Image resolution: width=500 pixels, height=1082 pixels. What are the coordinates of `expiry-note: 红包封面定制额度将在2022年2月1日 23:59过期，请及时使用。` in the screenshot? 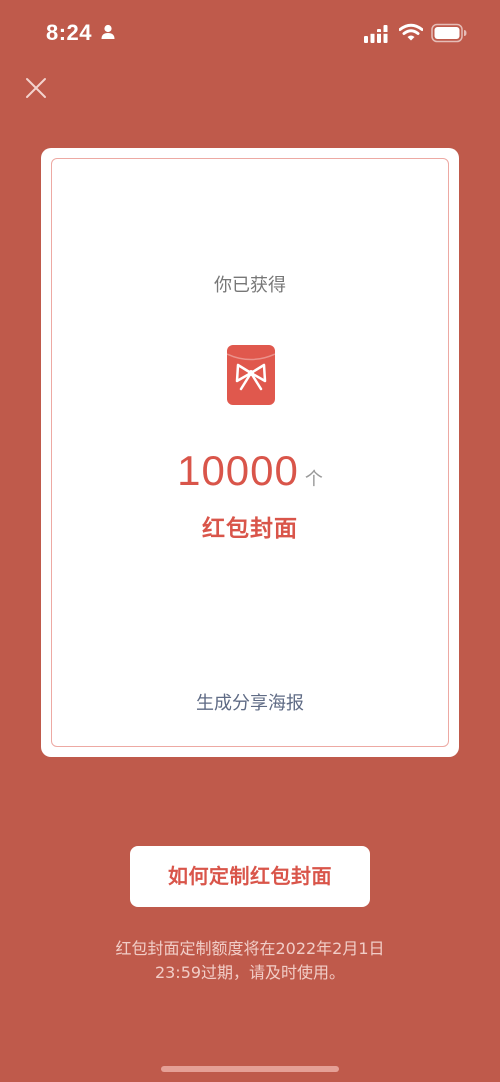 It's located at (250, 961).